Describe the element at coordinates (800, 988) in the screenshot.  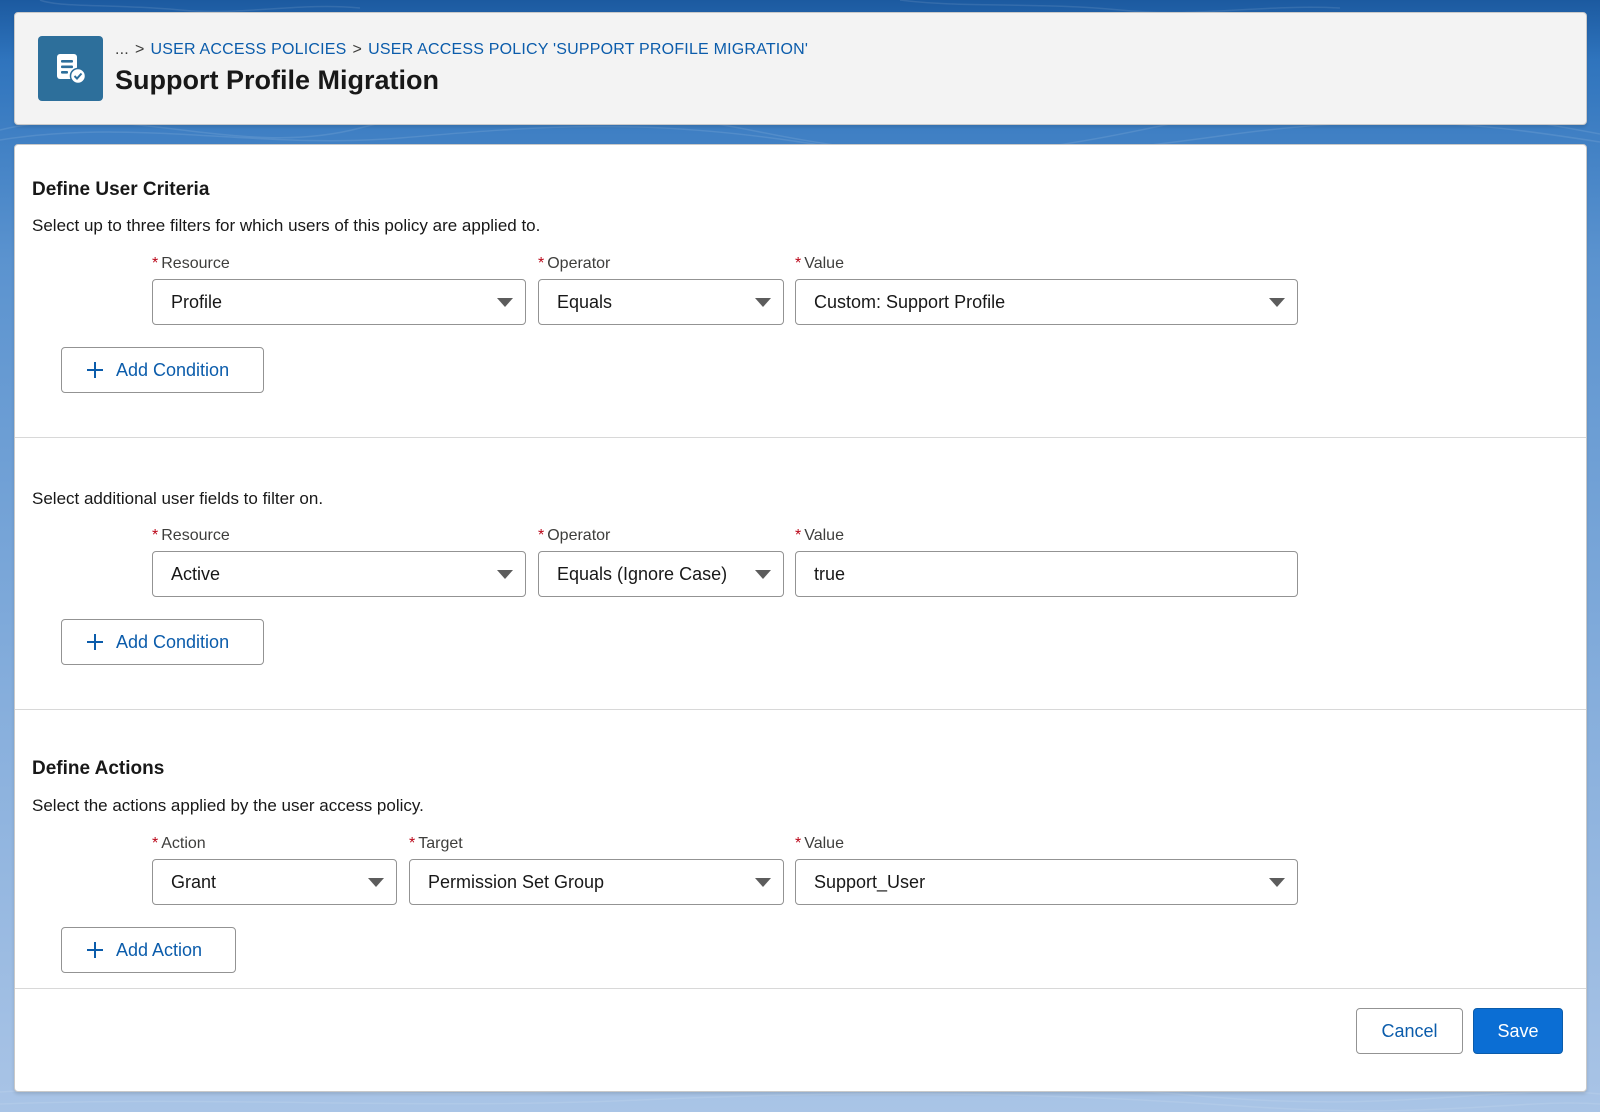
I see `footer-divider` at that location.